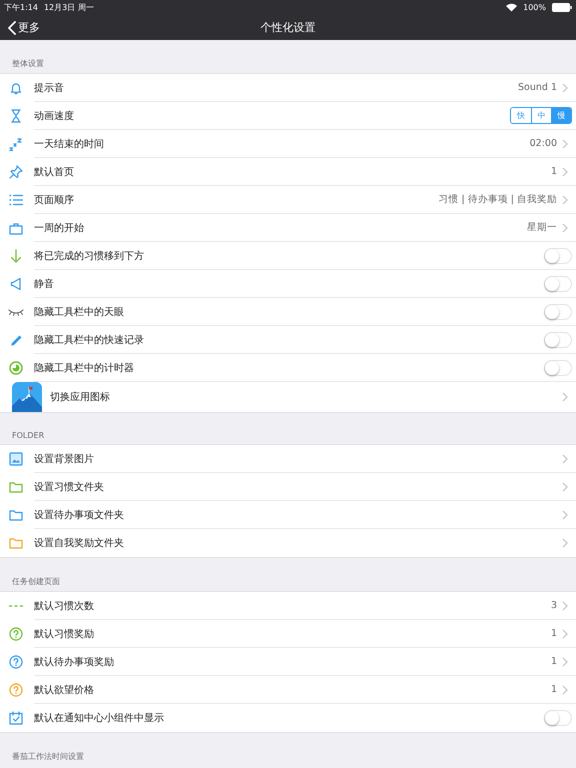 The width and height of the screenshot is (576, 768). I want to click on setting-value: Sound 1, so click(537, 87).